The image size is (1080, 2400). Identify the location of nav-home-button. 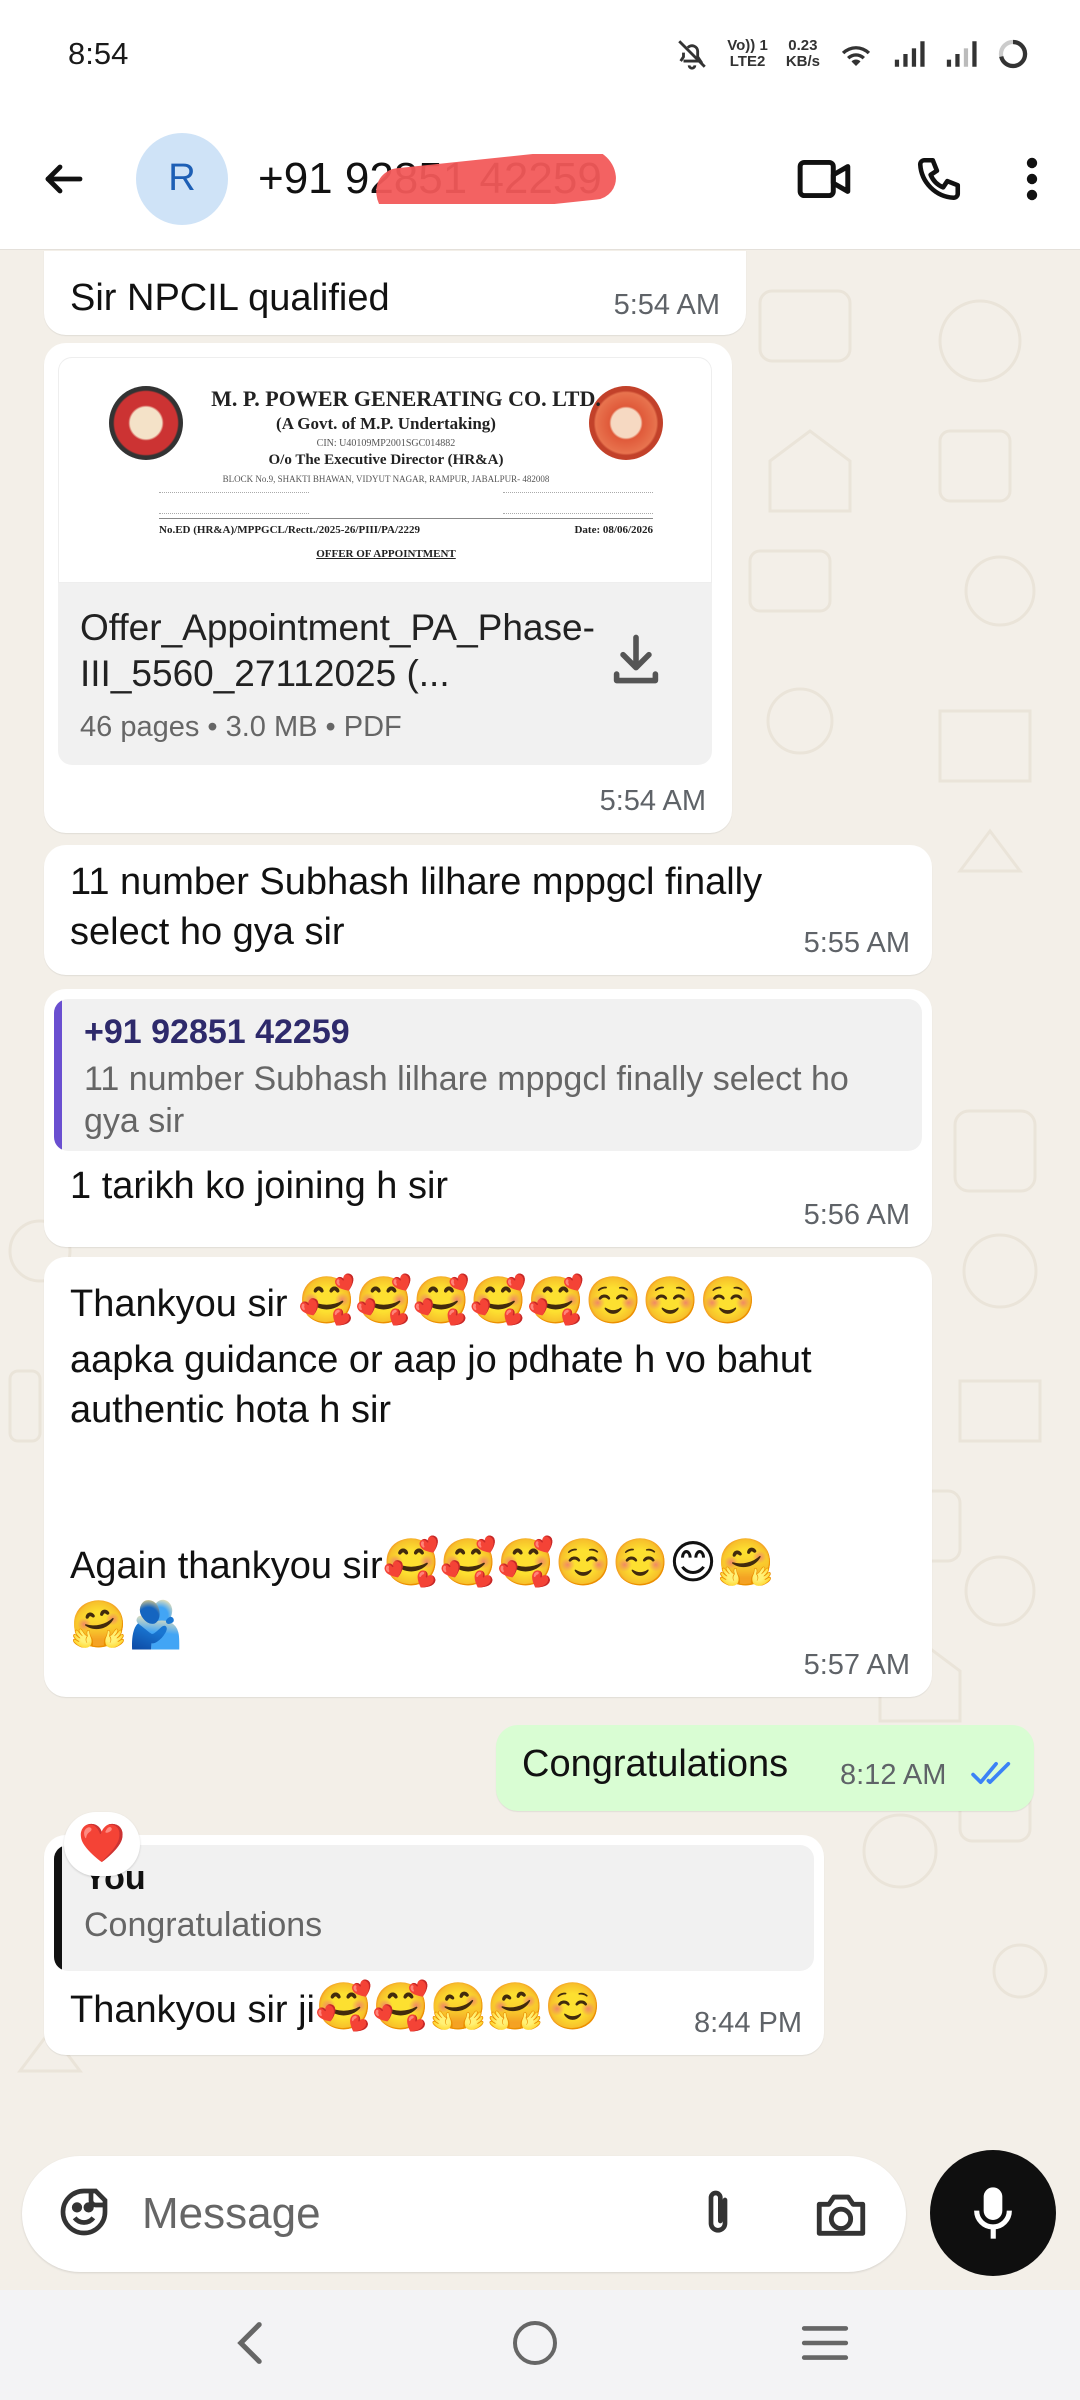
(535, 2345).